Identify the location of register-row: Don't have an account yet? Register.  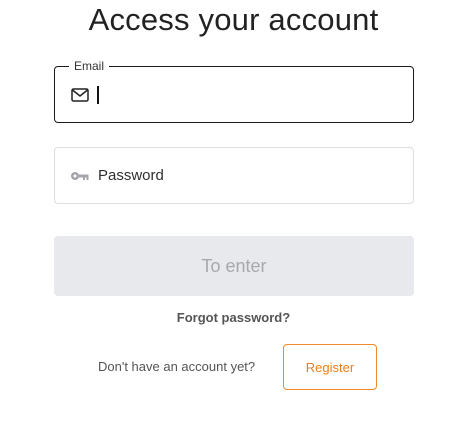
(235, 367).